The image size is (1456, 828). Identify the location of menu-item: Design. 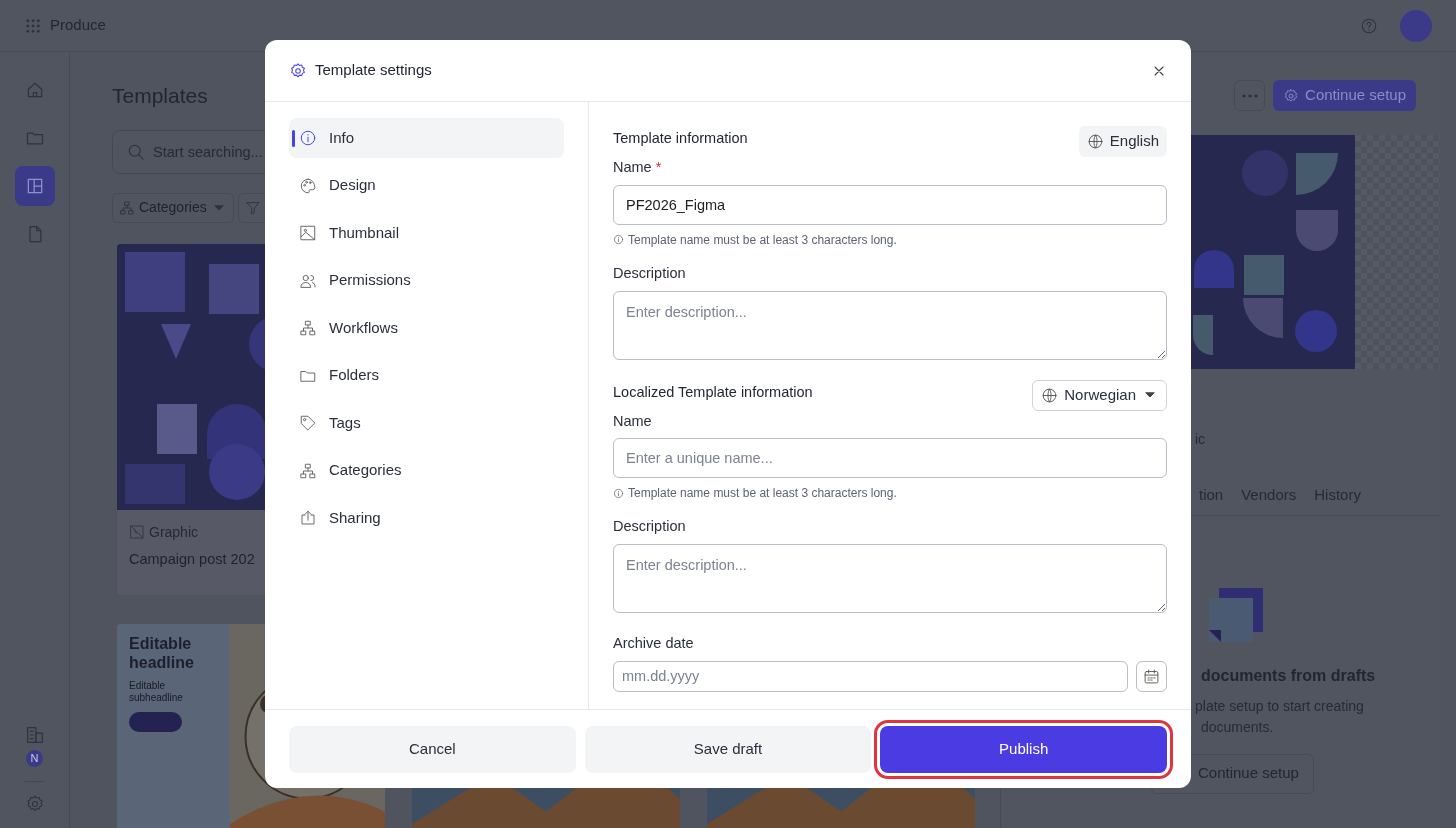
(426, 185).